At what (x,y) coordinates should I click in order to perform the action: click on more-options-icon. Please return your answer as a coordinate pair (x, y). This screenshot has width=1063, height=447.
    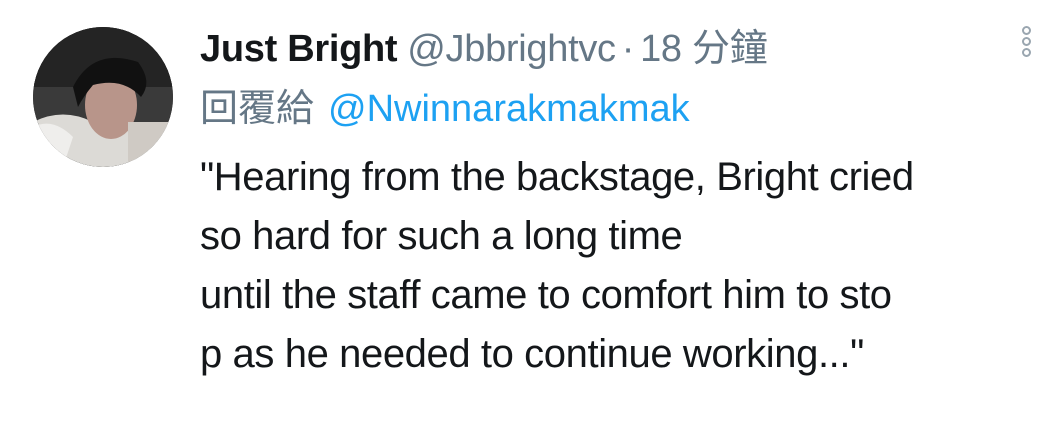
    Looking at the image, I should click on (1026, 47).